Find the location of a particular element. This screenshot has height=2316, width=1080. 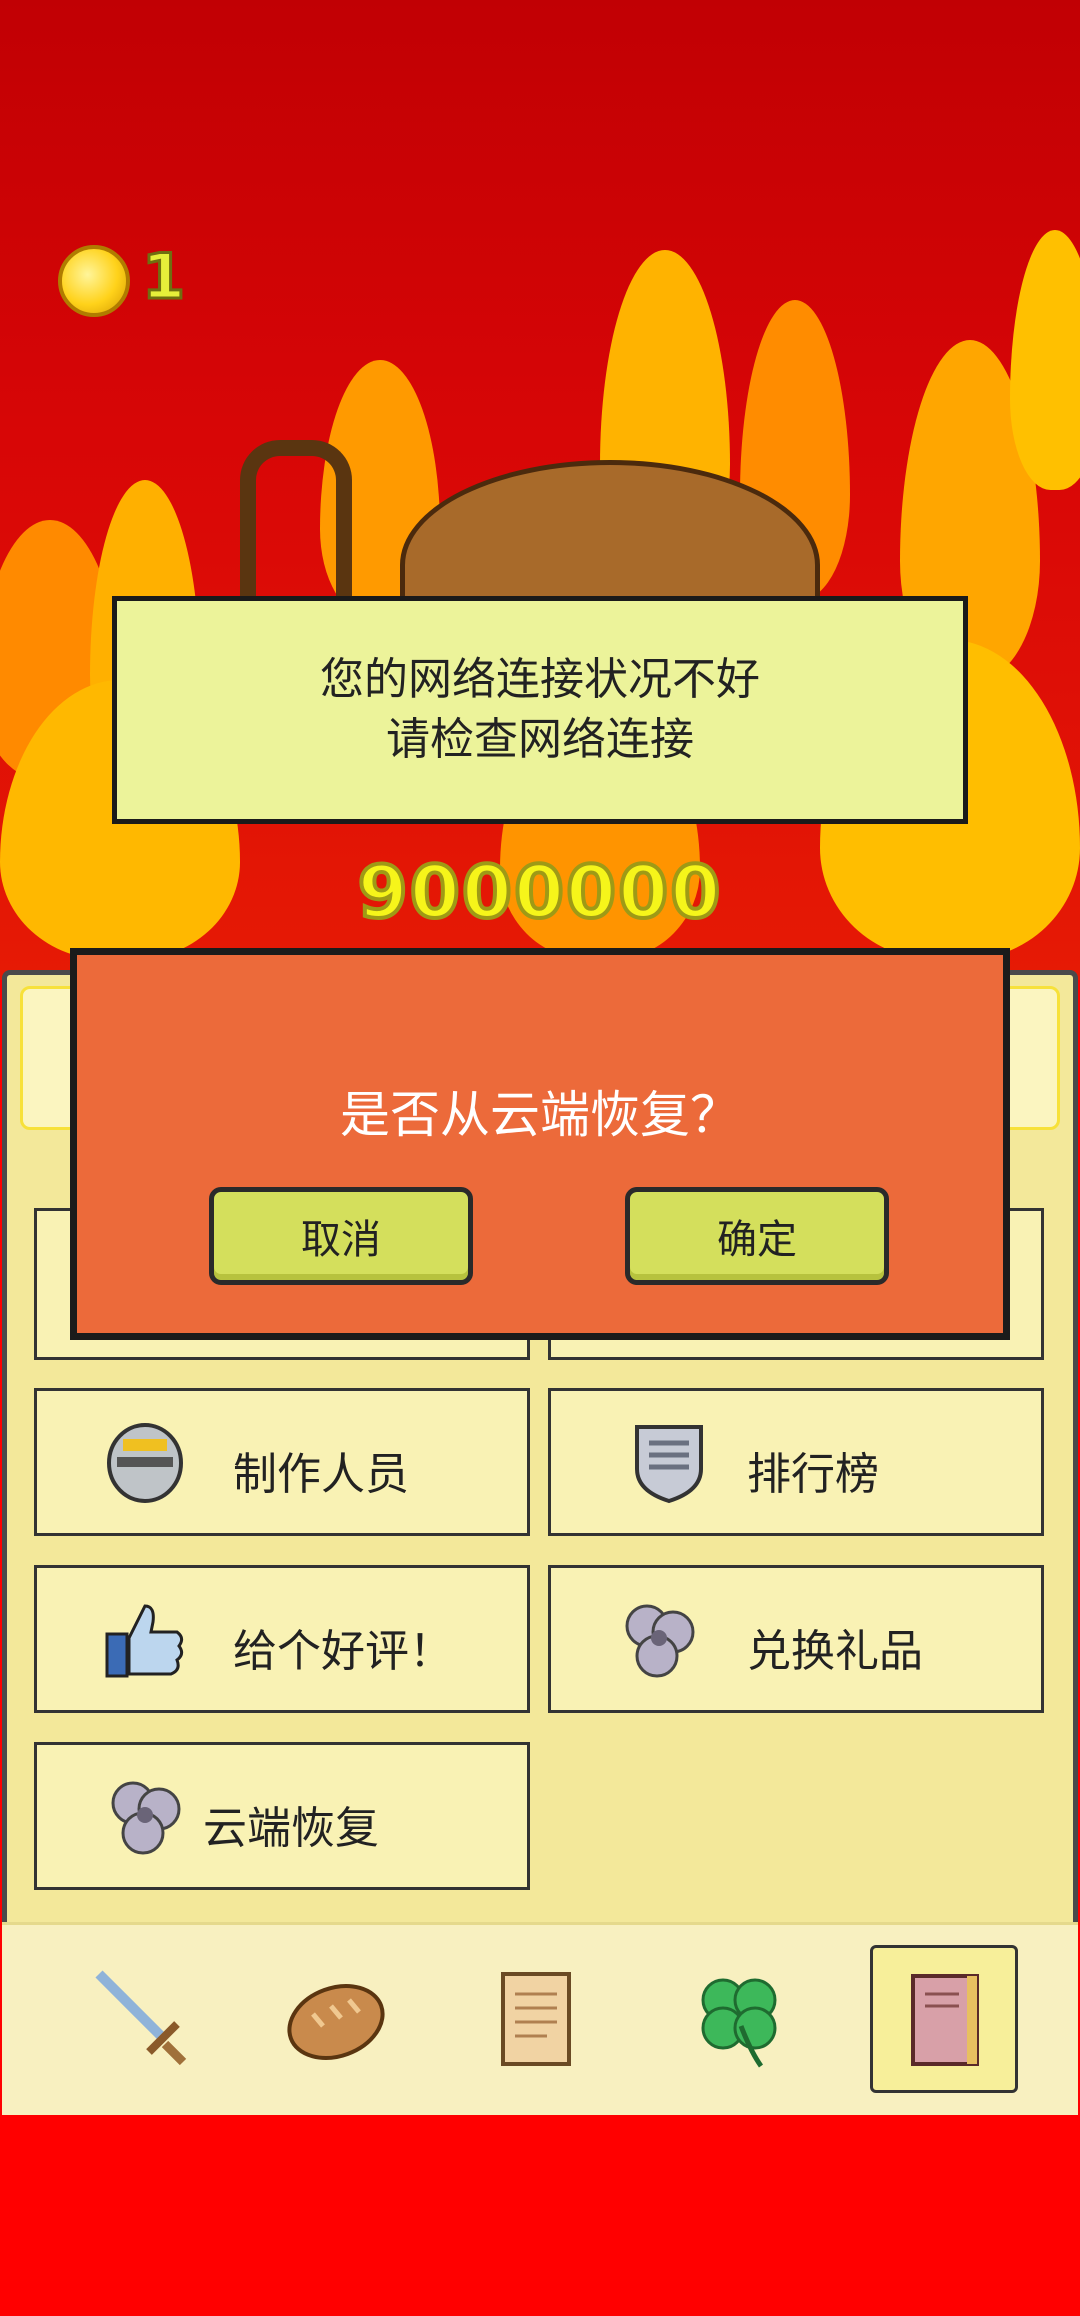

knight-helmet-icon is located at coordinates (145, 1463).